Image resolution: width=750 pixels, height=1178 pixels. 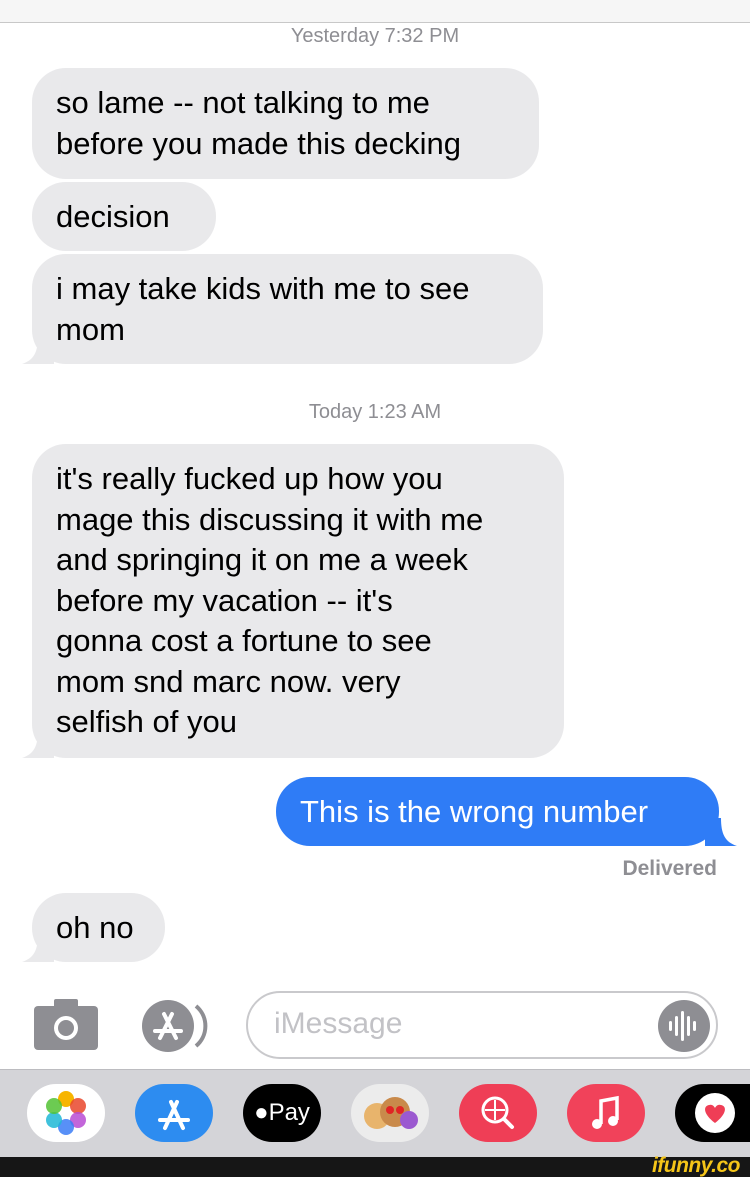 What do you see at coordinates (669, 868) in the screenshot?
I see `delivered-status: Delivered` at bounding box center [669, 868].